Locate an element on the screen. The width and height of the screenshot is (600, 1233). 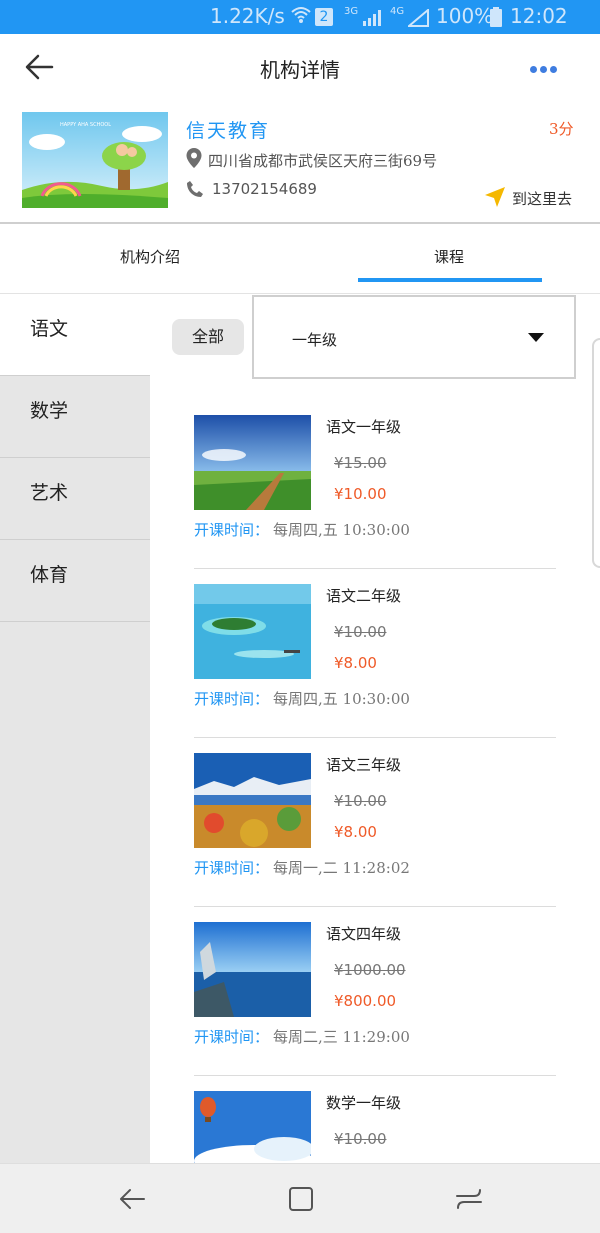
course-price: ¥800.00 is located at coordinates (365, 1001).